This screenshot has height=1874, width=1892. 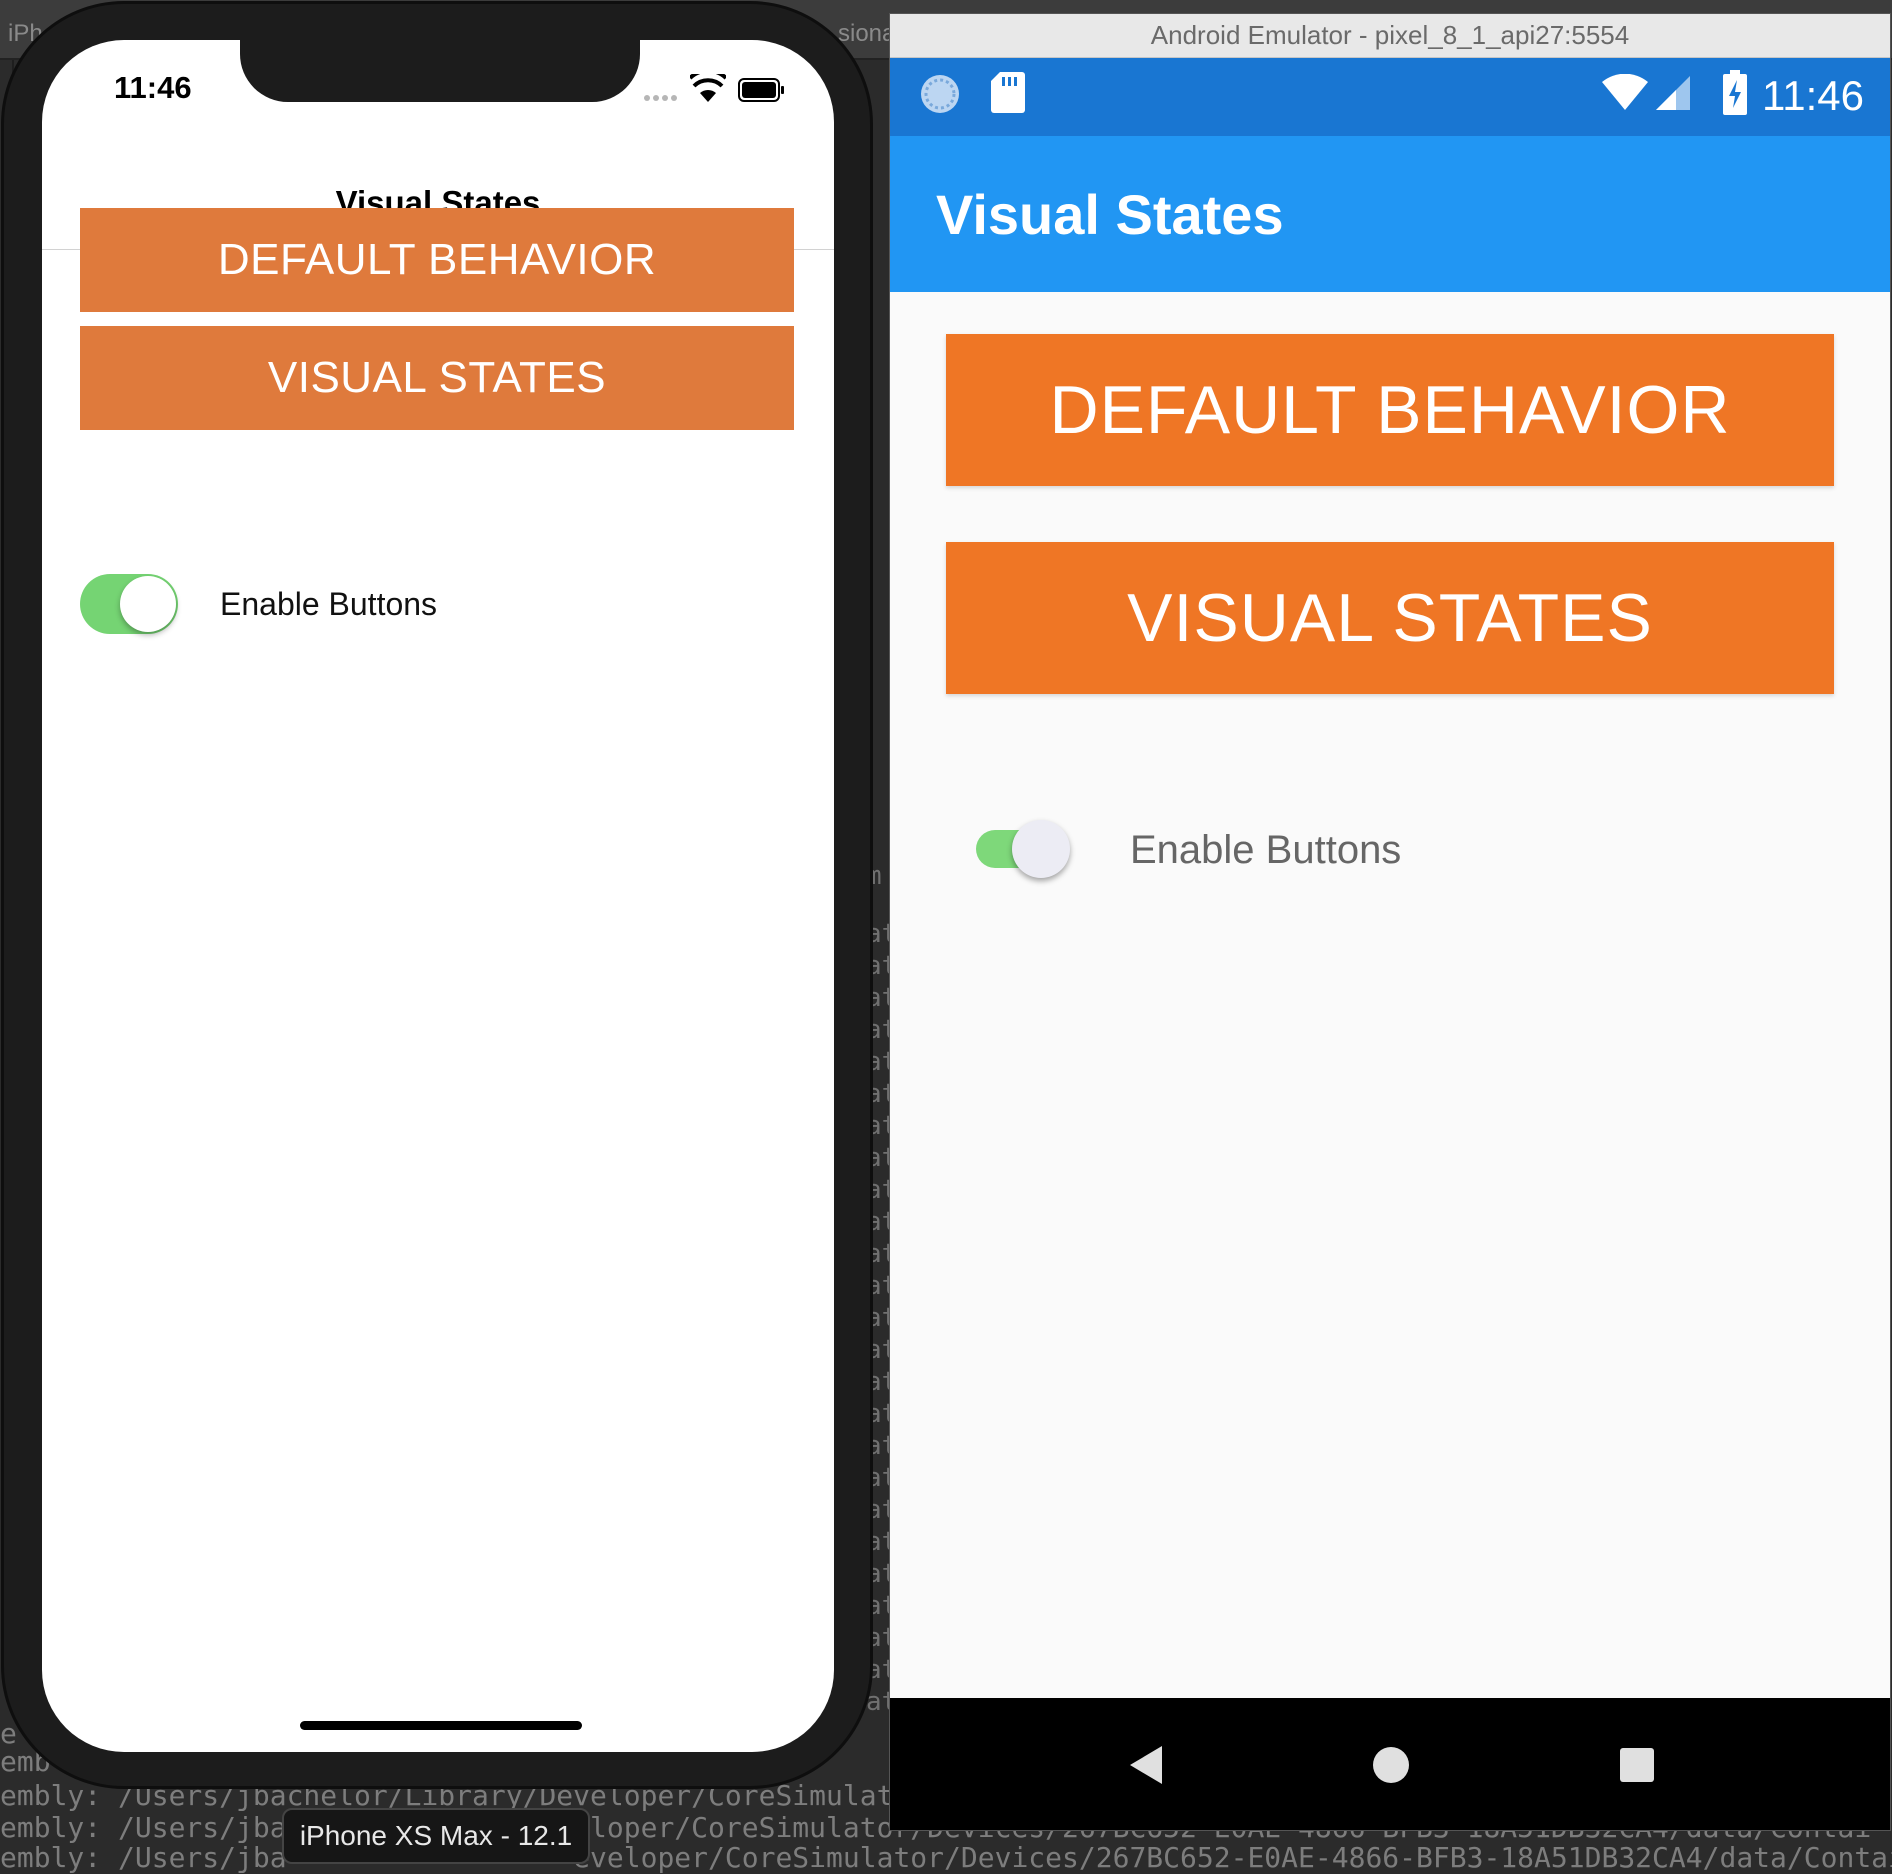 I want to click on home-indicator, so click(x=441, y=1725).